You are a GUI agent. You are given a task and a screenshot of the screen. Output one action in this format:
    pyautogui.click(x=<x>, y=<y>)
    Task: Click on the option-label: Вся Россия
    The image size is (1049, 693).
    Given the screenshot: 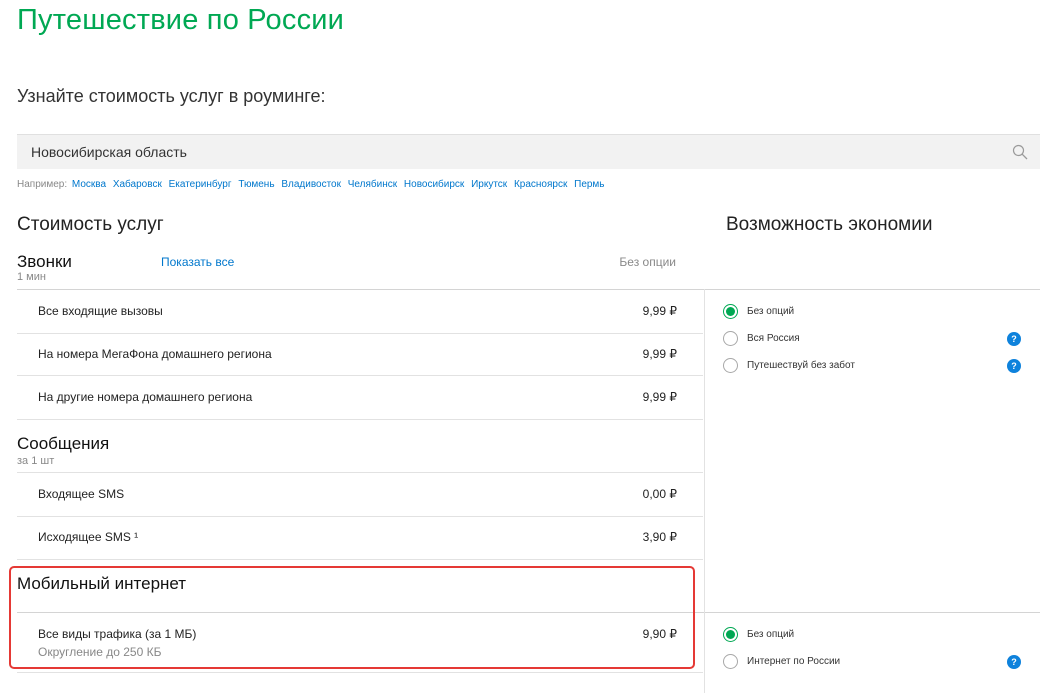 What is the action you would take?
    pyautogui.click(x=773, y=338)
    